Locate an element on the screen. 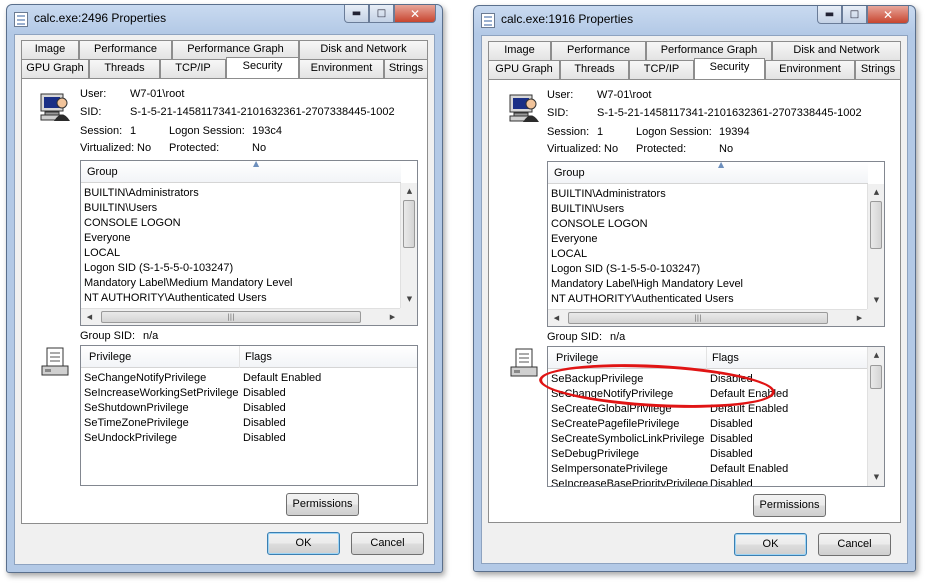  title-bar: calc.exe:2496 Properties ▬ □ ✕ is located at coordinates (224, 19).